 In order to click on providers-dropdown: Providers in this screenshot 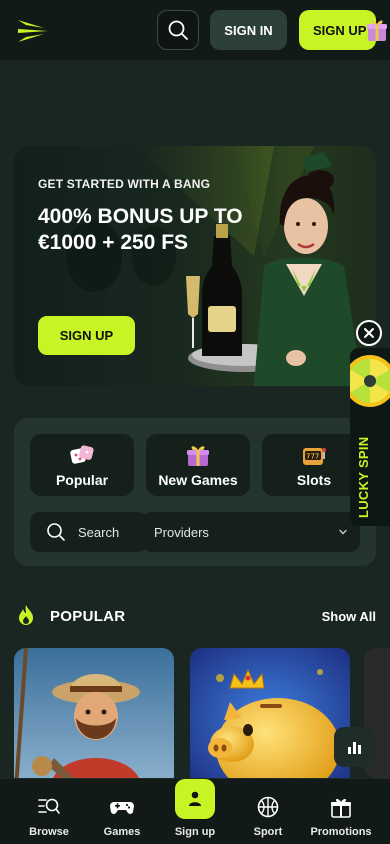, I will do `click(251, 532)`.